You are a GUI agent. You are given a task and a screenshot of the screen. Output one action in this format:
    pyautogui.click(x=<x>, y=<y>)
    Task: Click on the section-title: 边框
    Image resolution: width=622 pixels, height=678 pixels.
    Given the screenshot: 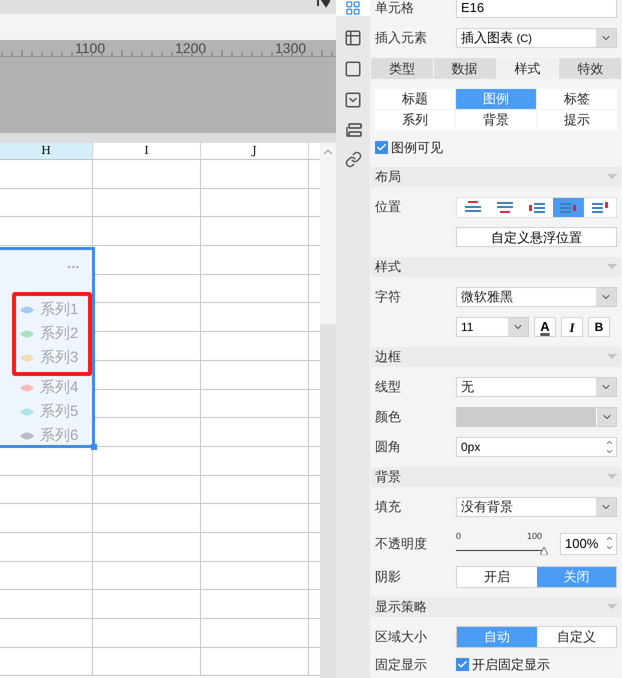 What is the action you would take?
    pyautogui.click(x=388, y=357)
    